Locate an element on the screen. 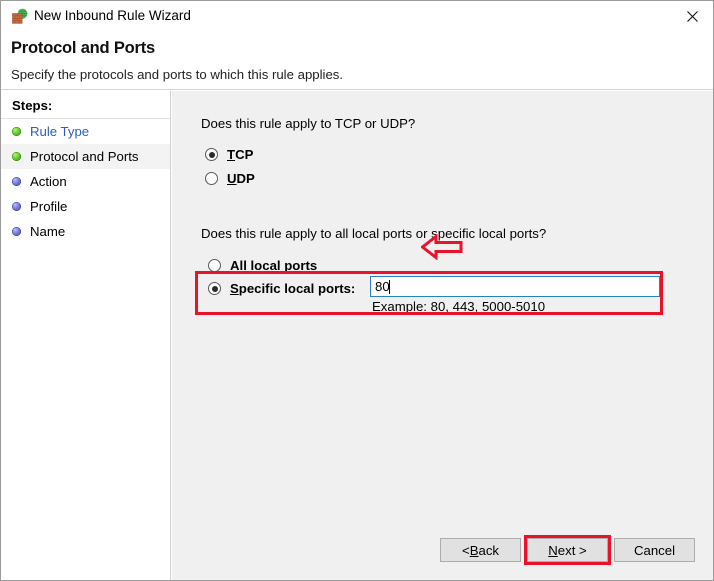  accelerator-letter: S is located at coordinates (234, 288).